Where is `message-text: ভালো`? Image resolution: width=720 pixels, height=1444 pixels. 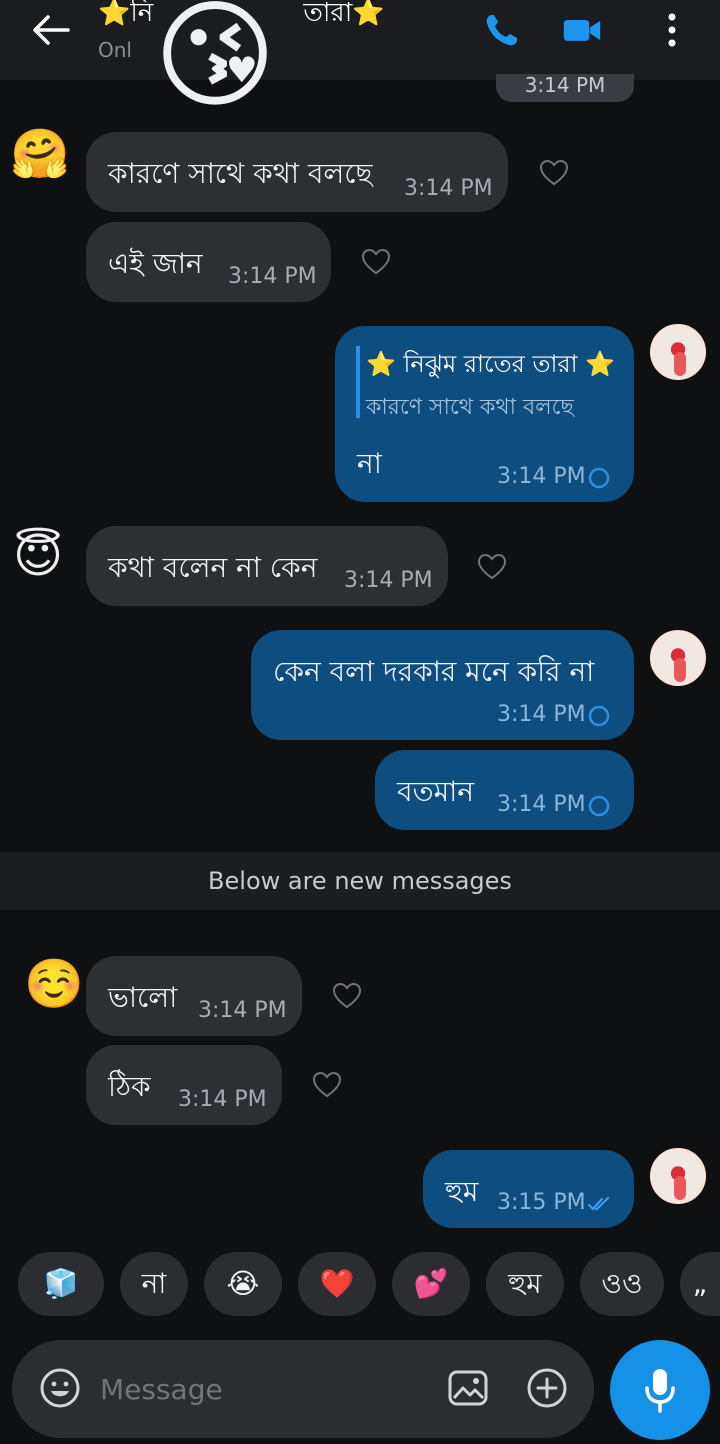 message-text: ভালো is located at coordinates (143, 997).